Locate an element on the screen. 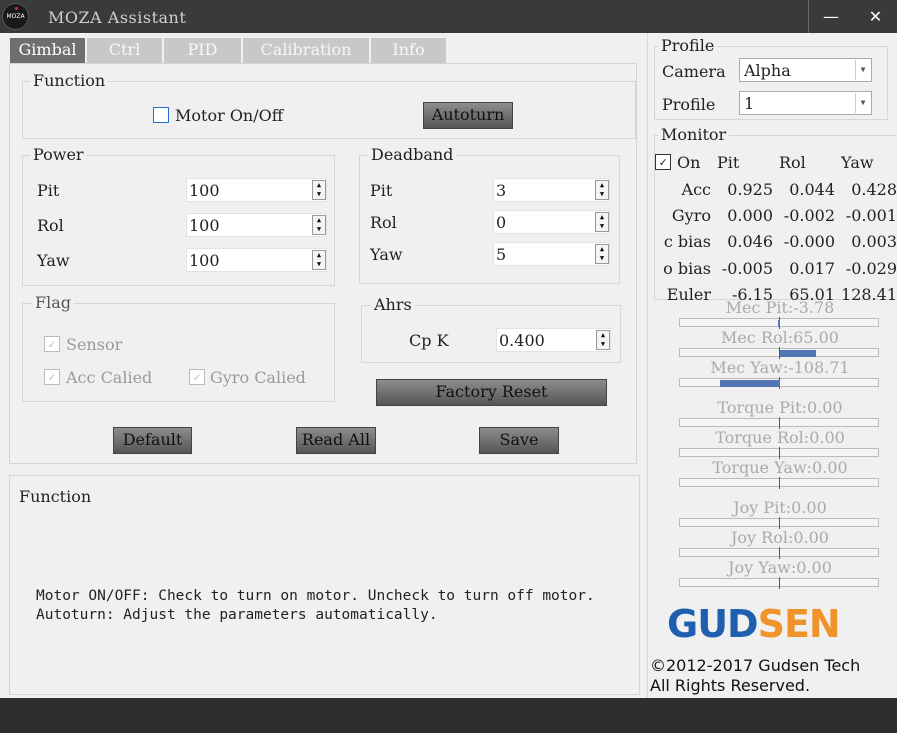 The width and height of the screenshot is (897, 733). gyro-calied-checkbox: ✓ is located at coordinates (197, 377).